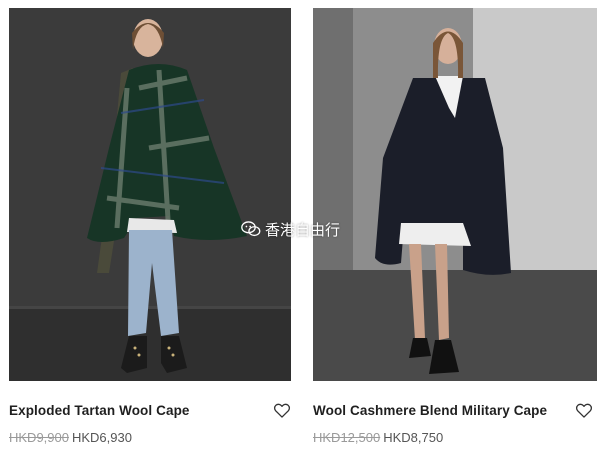 This screenshot has width=600, height=458. What do you see at coordinates (251, 229) in the screenshot?
I see `wechat-icon` at bounding box center [251, 229].